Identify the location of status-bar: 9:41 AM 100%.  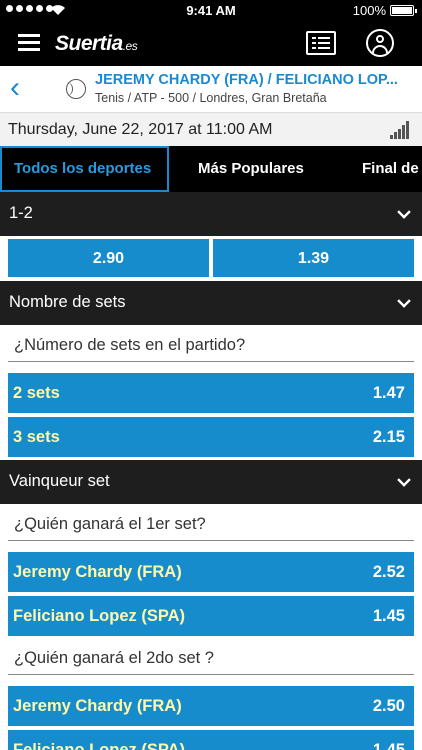
(211, 11).